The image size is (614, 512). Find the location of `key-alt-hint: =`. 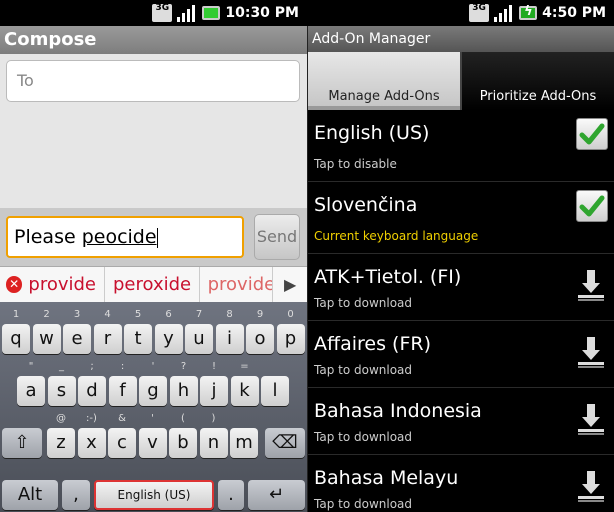

key-alt-hint: = is located at coordinates (244, 366).